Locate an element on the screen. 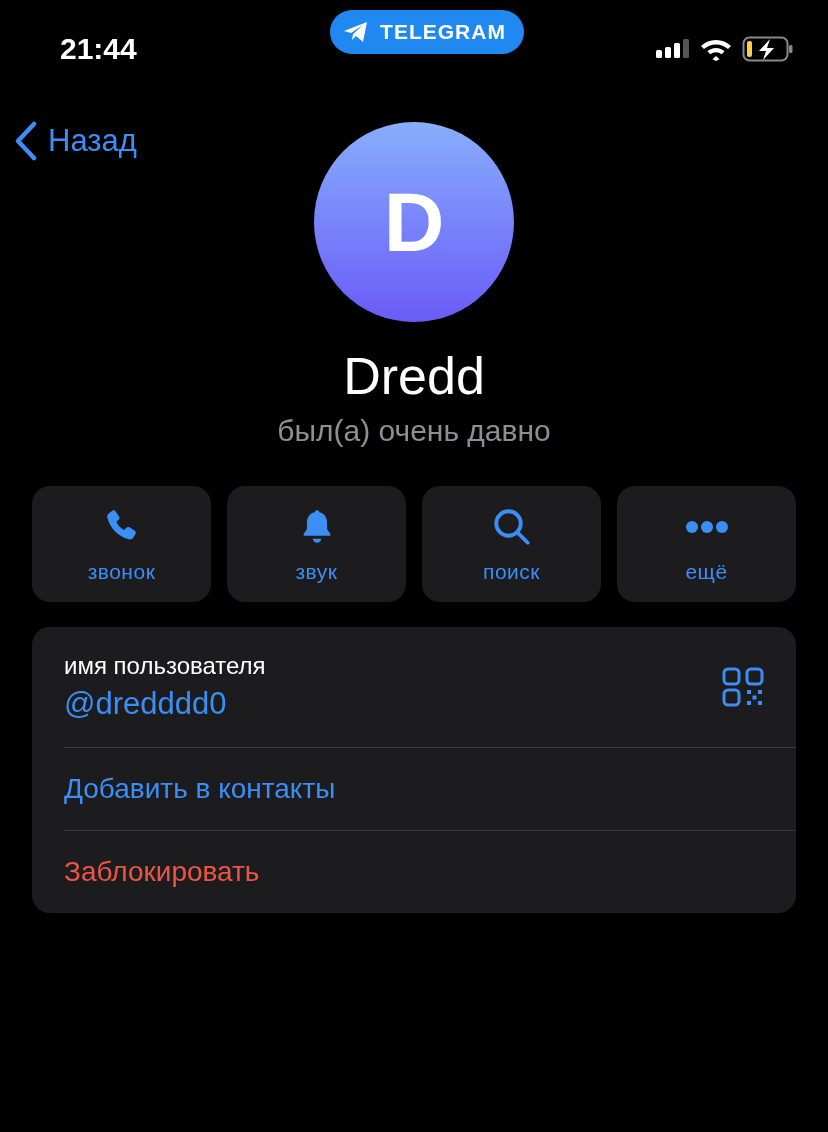 The image size is (828, 1132). block-link: Заблокировать is located at coordinates (162, 872).